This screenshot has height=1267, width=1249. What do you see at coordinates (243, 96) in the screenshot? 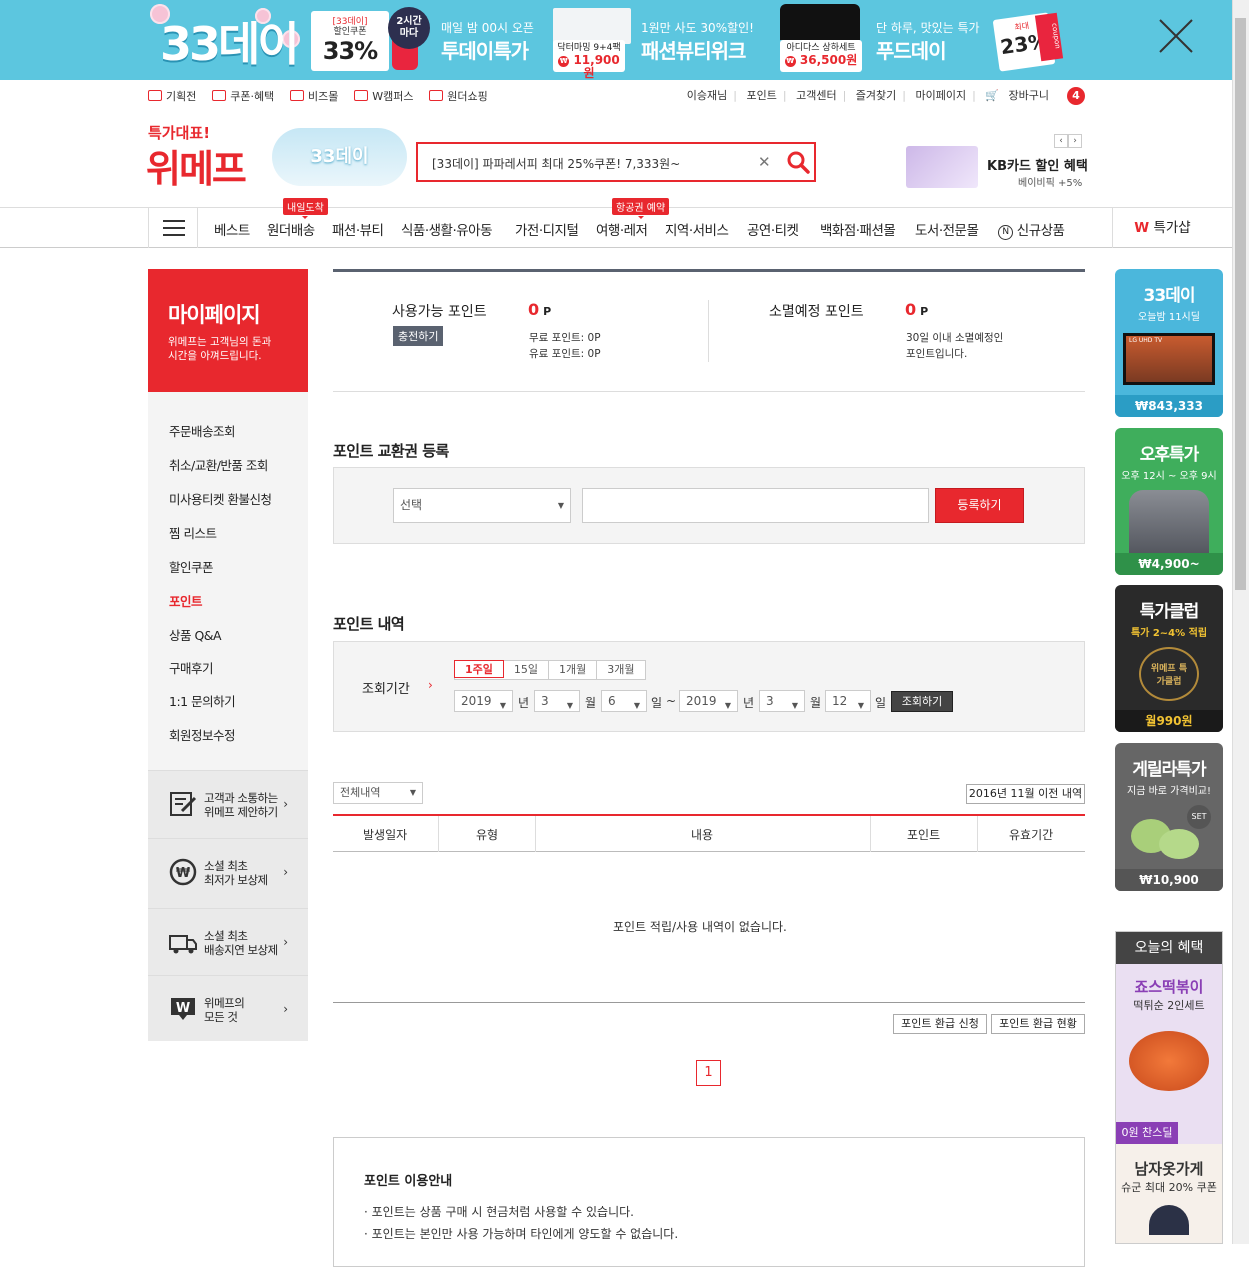
I see `util-link-coupon: 쿠폰·혜택` at bounding box center [243, 96].